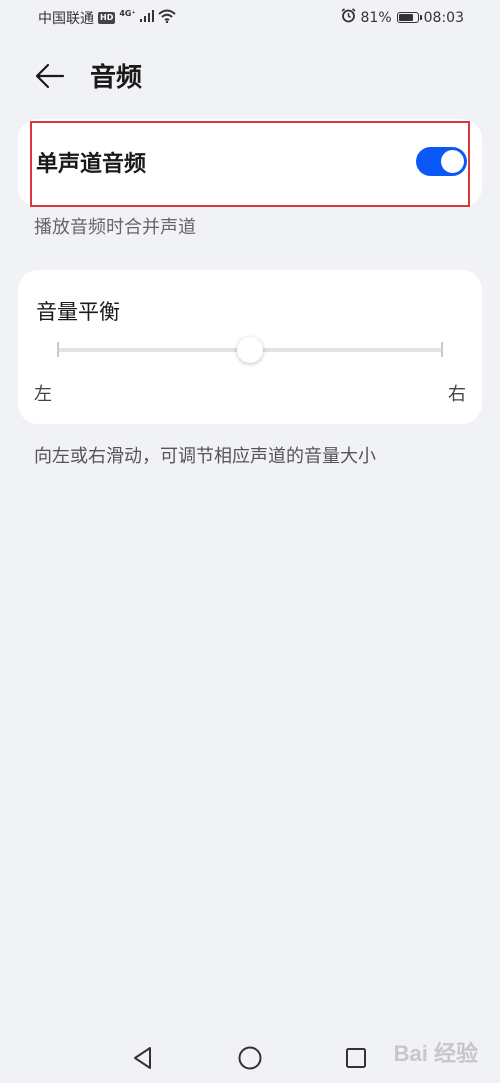  What do you see at coordinates (127, 13) in the screenshot?
I see `network-type: 4G⁺` at bounding box center [127, 13].